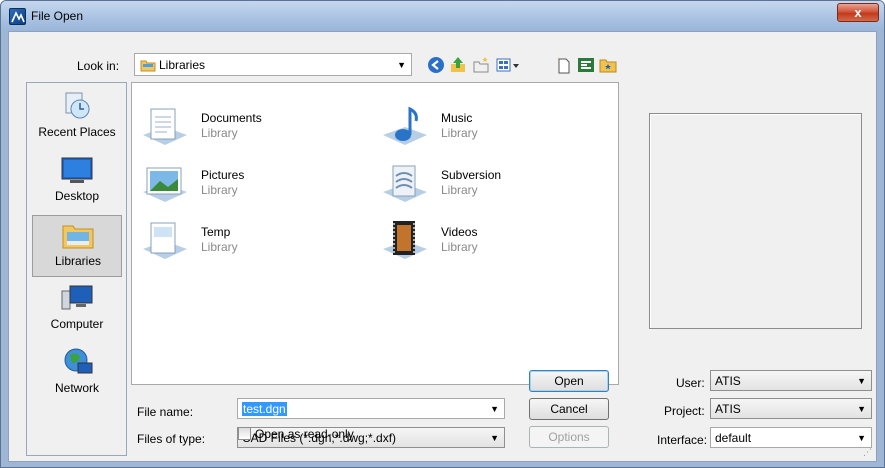 The image size is (885, 468). What do you see at coordinates (231, 118) in the screenshot?
I see `file-name: Documents` at bounding box center [231, 118].